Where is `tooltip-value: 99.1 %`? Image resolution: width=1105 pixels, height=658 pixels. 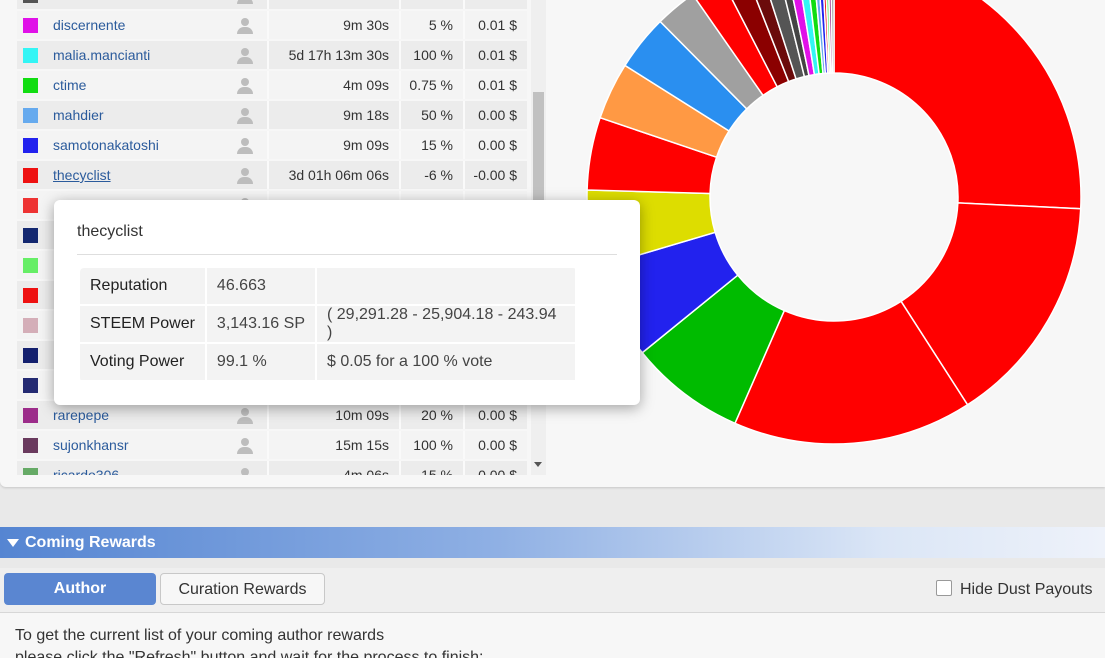 tooltip-value: 99.1 % is located at coordinates (261, 363).